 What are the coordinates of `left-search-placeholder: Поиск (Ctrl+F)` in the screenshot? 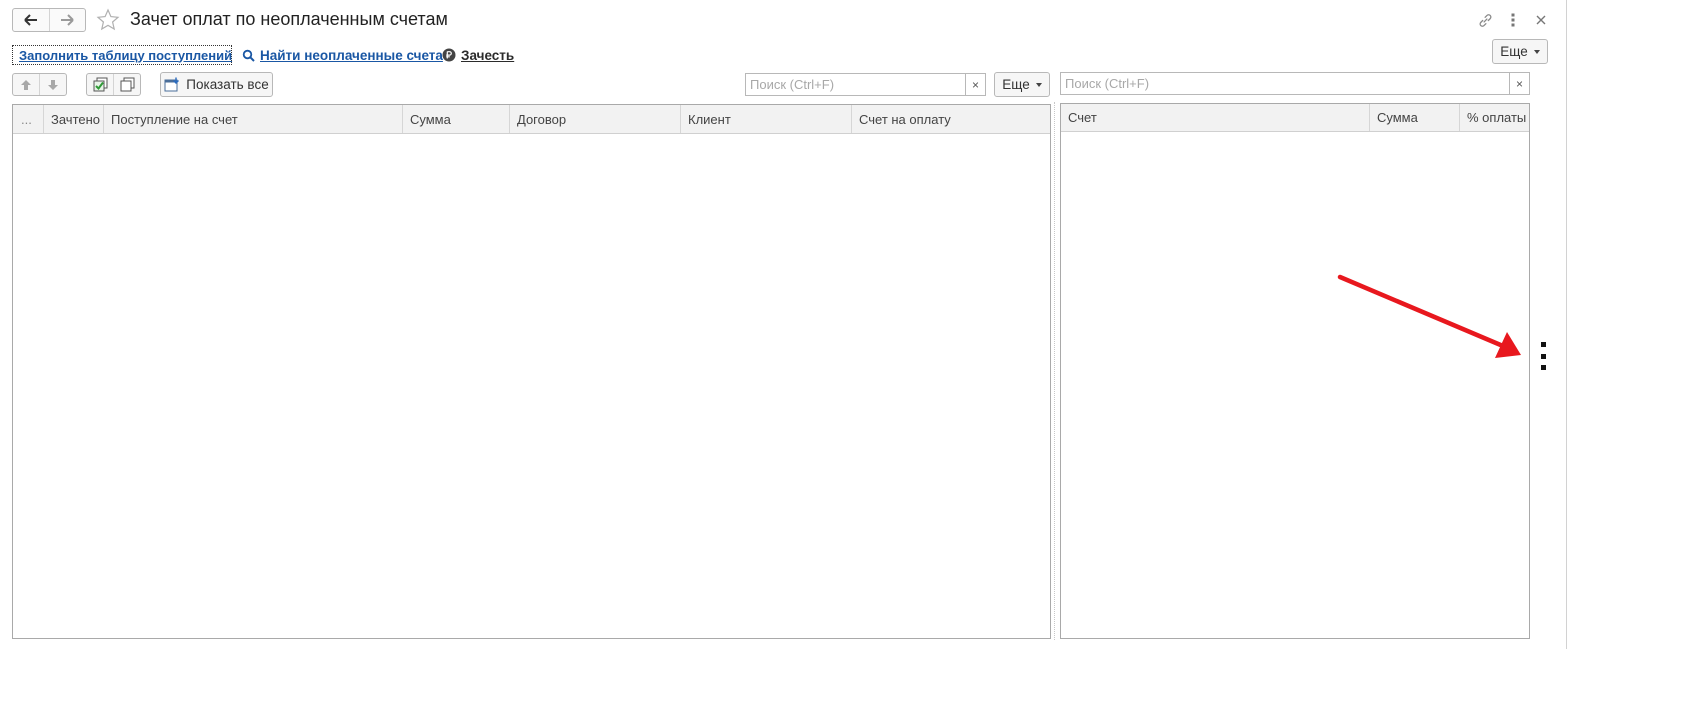 It's located at (792, 84).